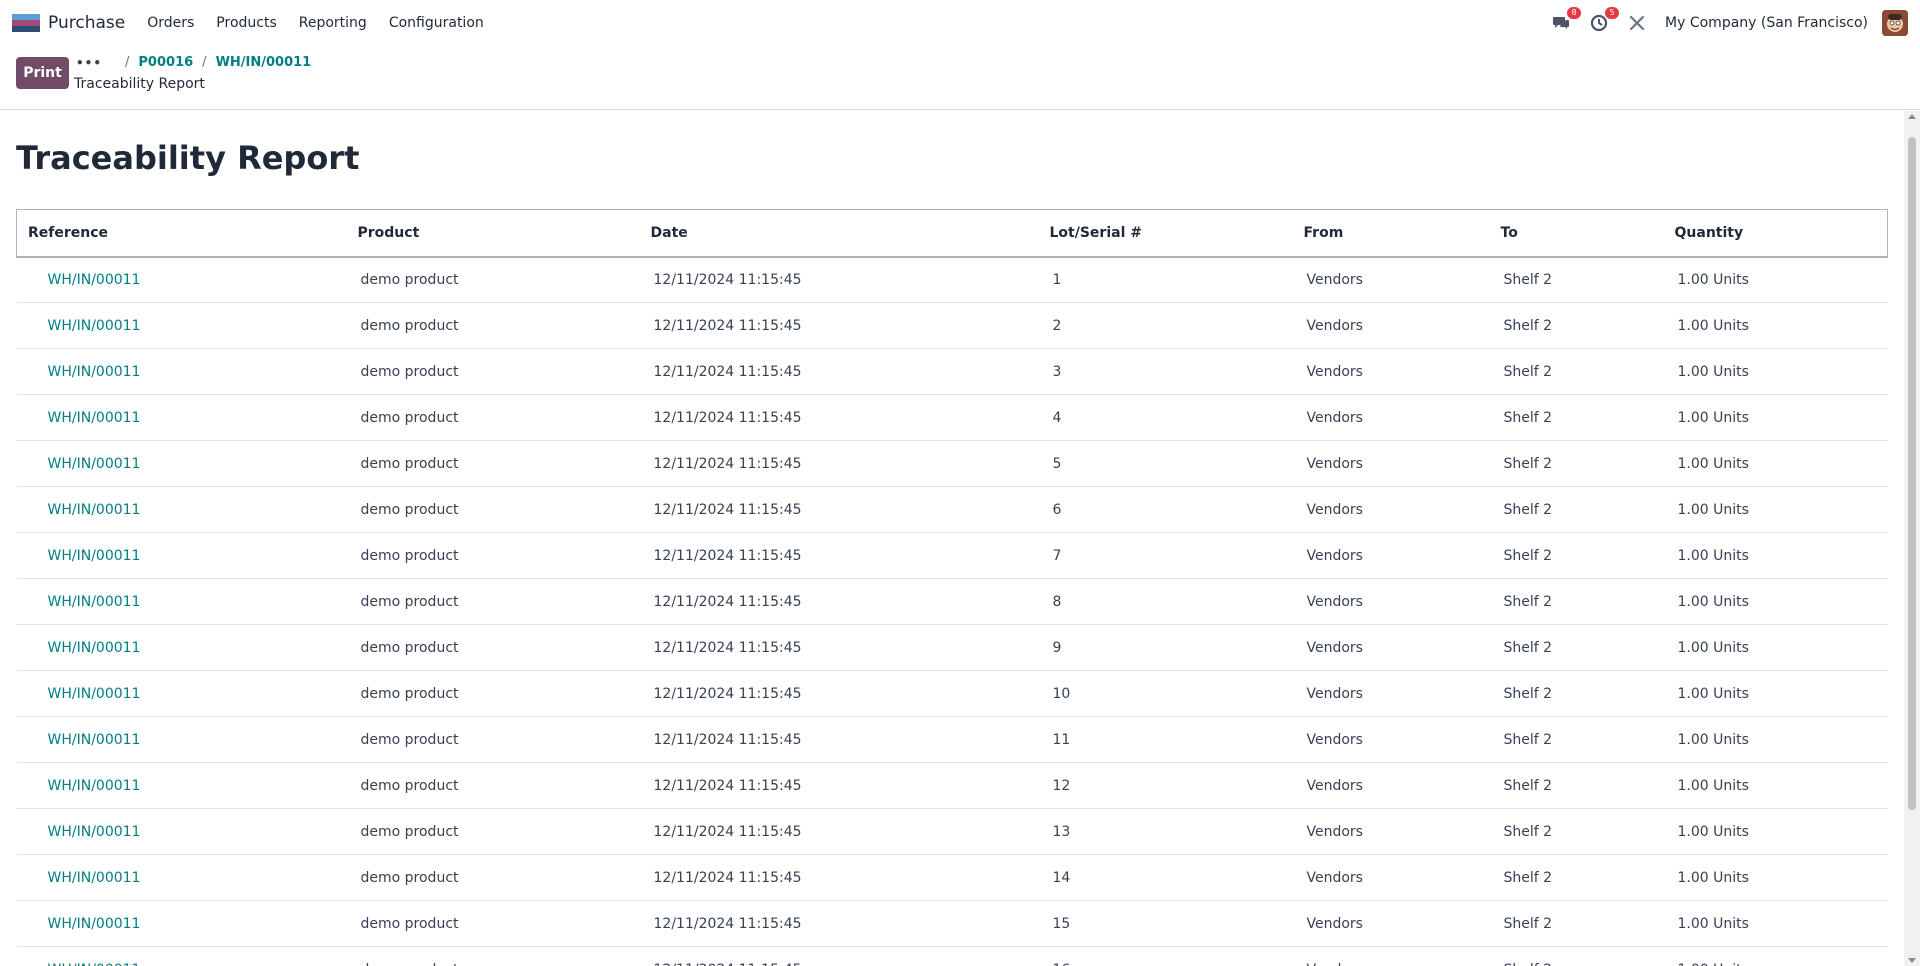 The image size is (1920, 966). Describe the element at coordinates (1565, 21) in the screenshot. I see `messages-button: 8` at that location.